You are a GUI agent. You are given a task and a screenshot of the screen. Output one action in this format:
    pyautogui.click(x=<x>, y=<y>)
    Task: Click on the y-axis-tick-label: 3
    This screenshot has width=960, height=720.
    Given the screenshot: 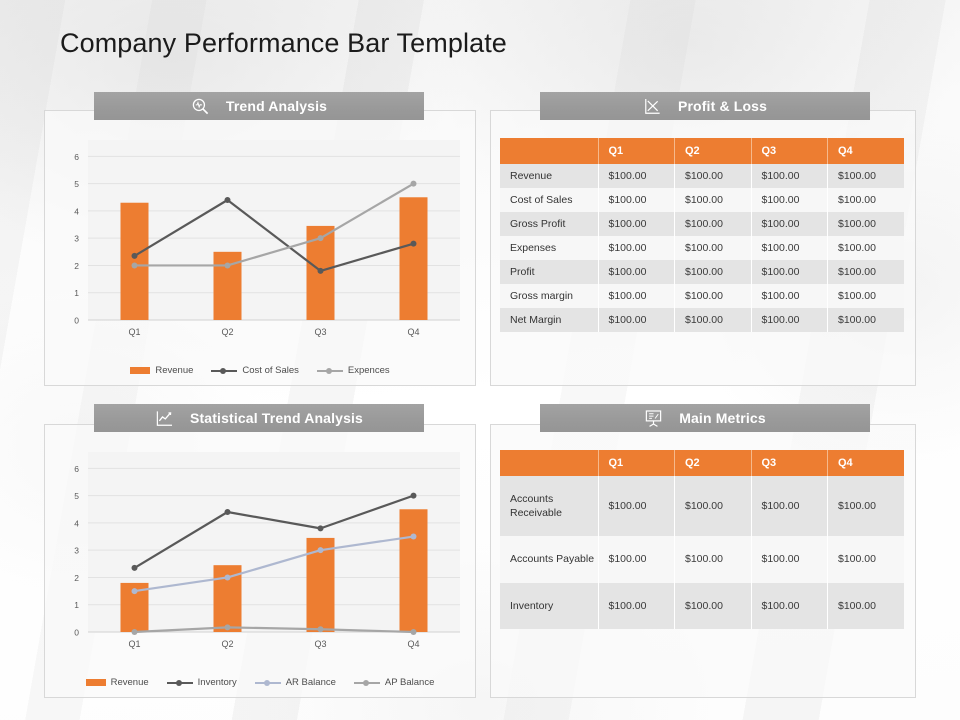 What is the action you would take?
    pyautogui.click(x=76, y=551)
    